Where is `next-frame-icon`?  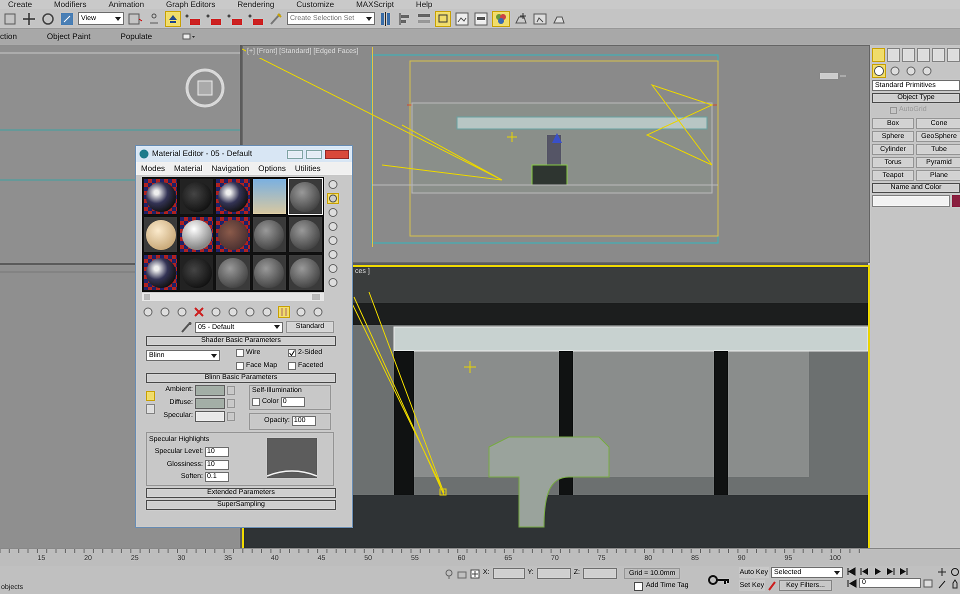
next-frame-icon is located at coordinates (891, 571).